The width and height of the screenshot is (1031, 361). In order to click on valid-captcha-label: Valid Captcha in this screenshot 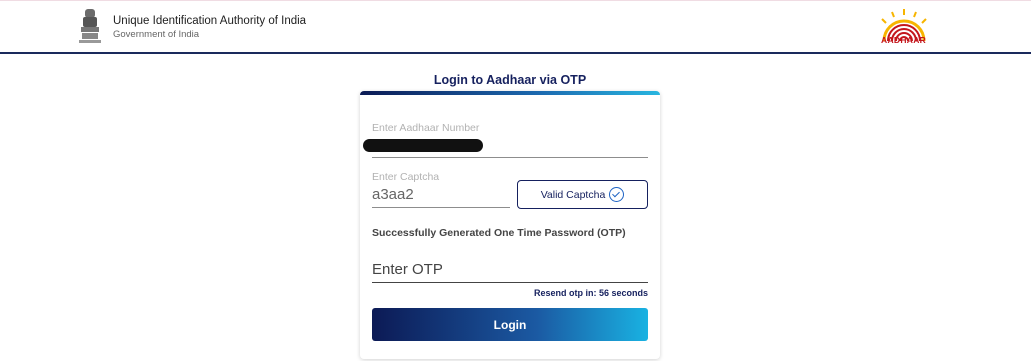, I will do `click(573, 194)`.